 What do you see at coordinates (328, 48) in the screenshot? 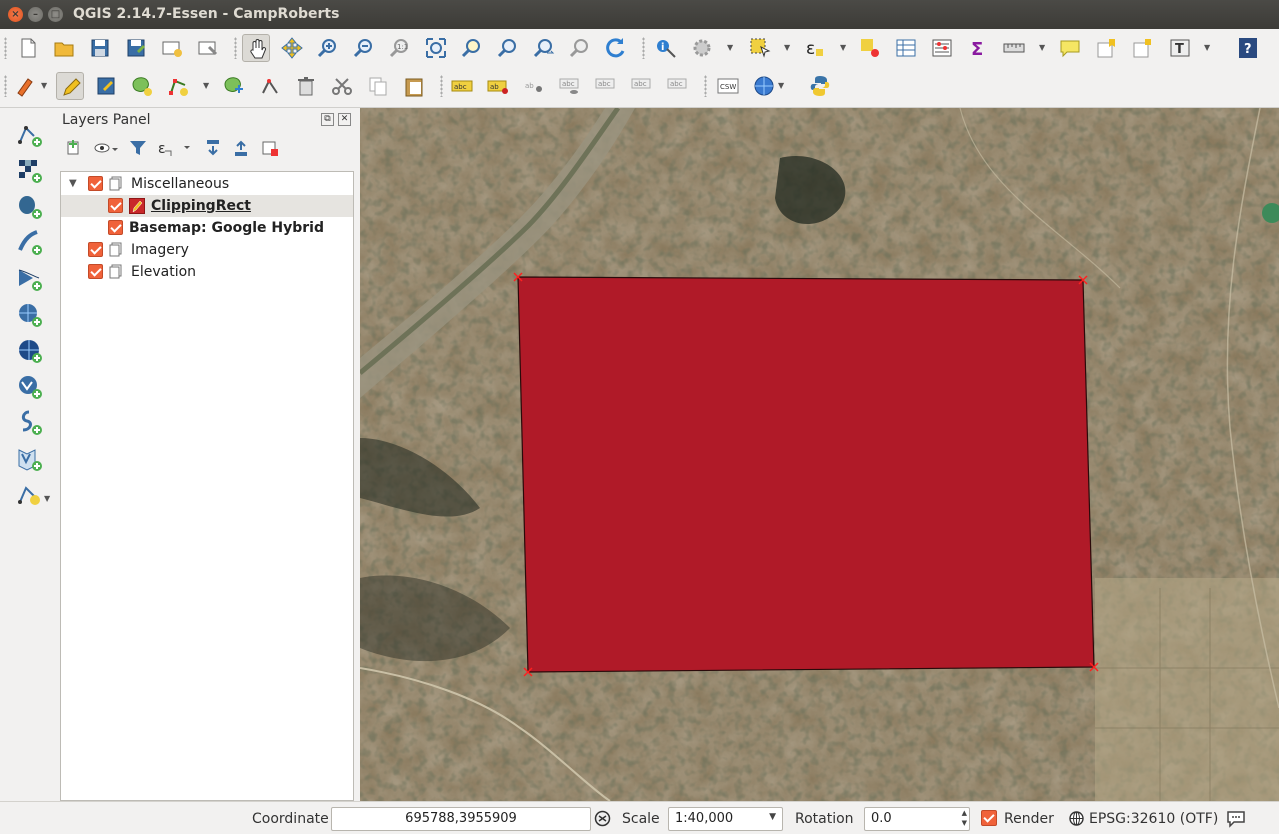
I see `zoom-in-icon` at bounding box center [328, 48].